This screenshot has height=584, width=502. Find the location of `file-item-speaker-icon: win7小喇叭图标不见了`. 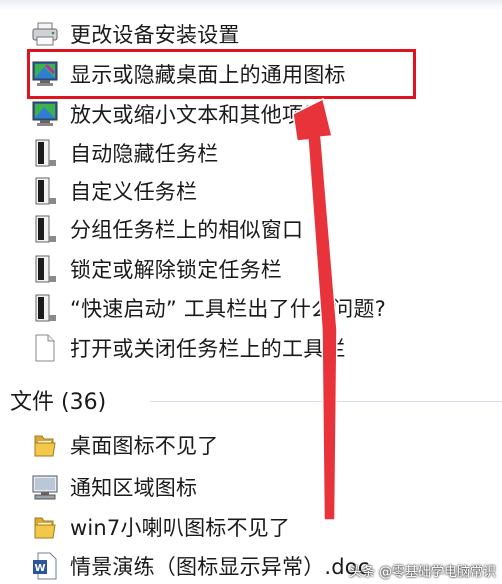

file-item-speaker-icon: win7小喇叭图标不见了 is located at coordinates (250, 527).